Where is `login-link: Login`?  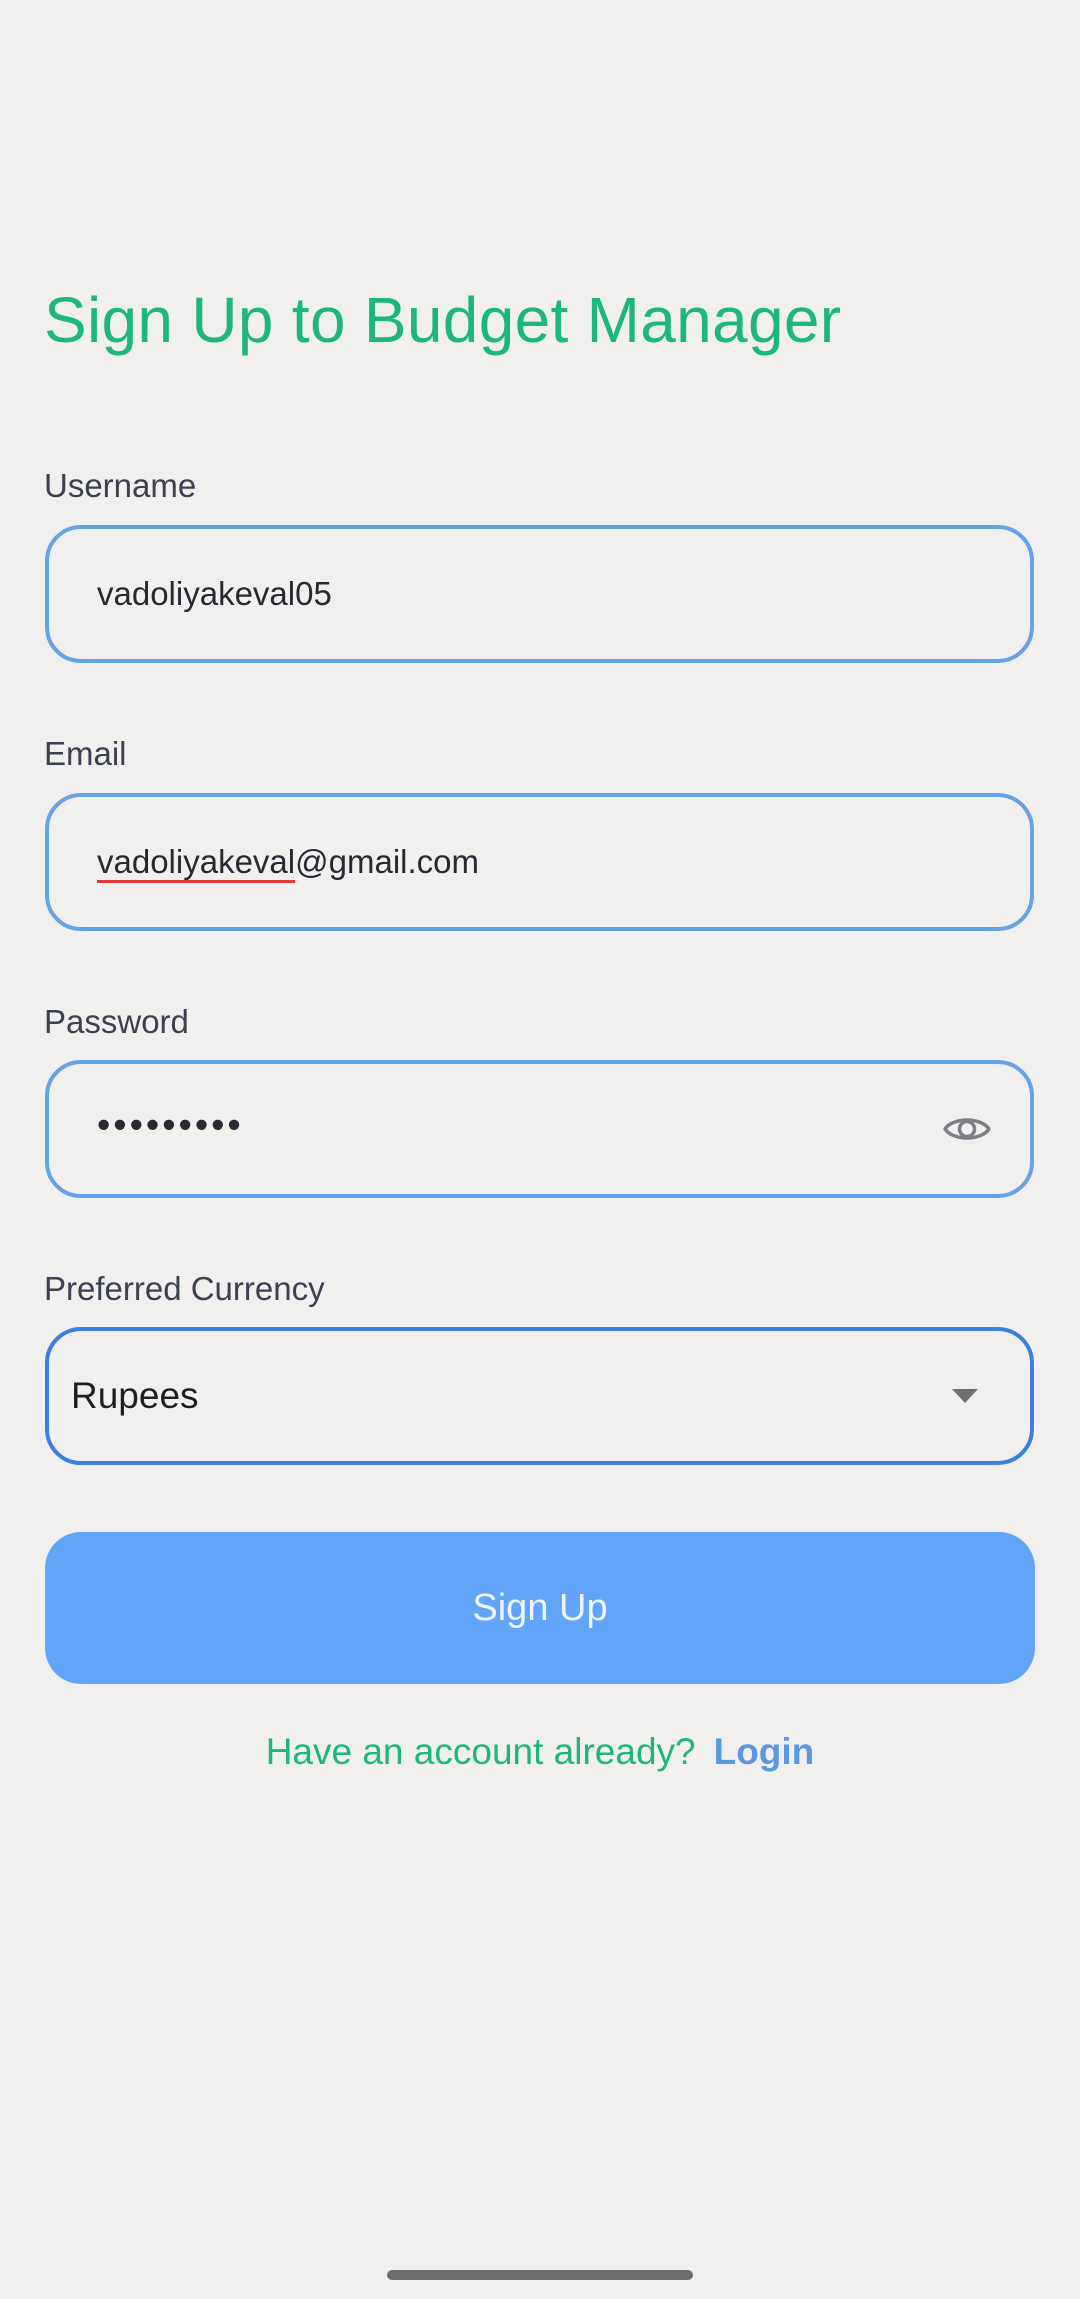 login-link: Login is located at coordinates (764, 1751).